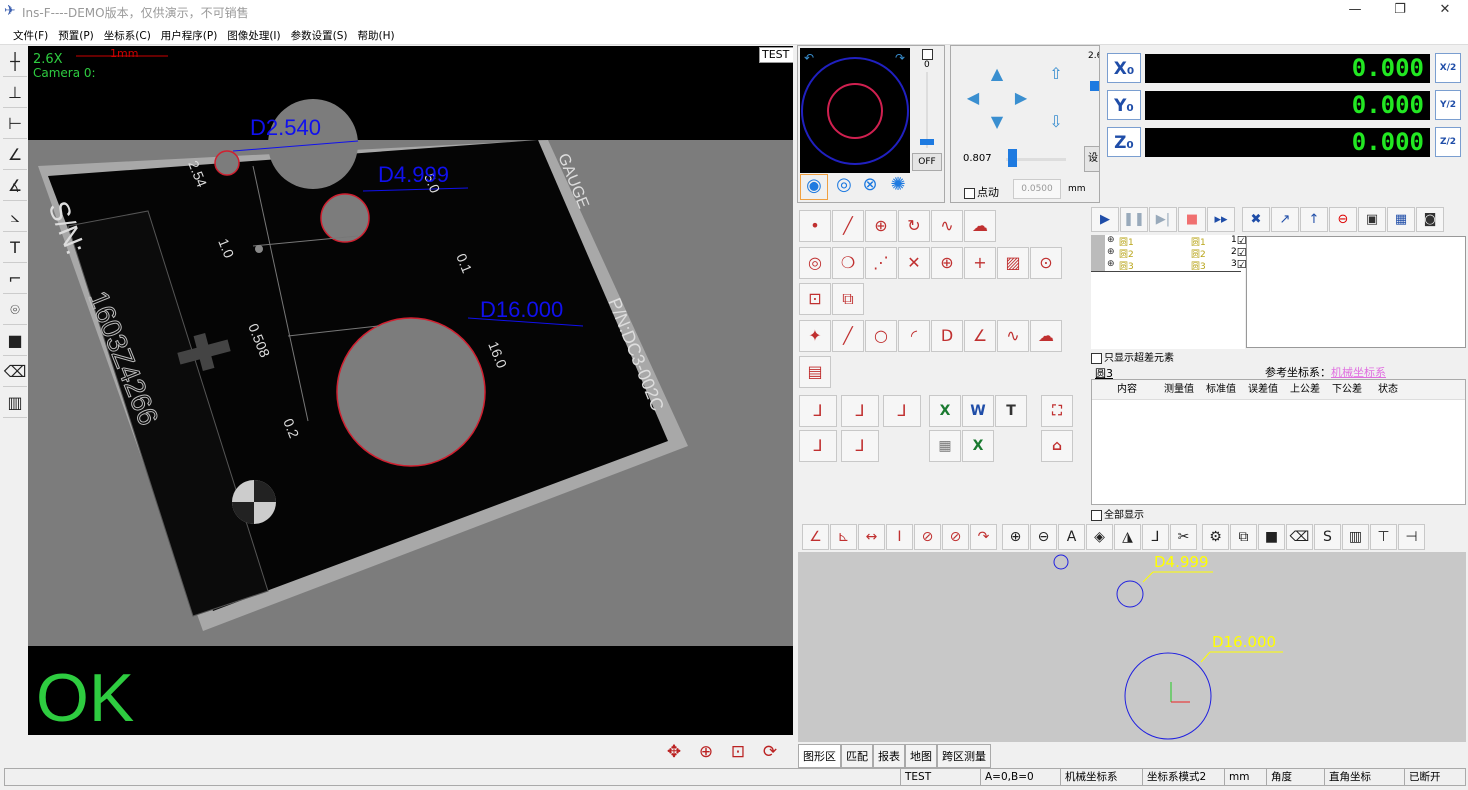 The width and height of the screenshot is (1468, 790). Describe the element at coordinates (860, 411) in the screenshot. I see `line-align-icon: ⅃` at that location.